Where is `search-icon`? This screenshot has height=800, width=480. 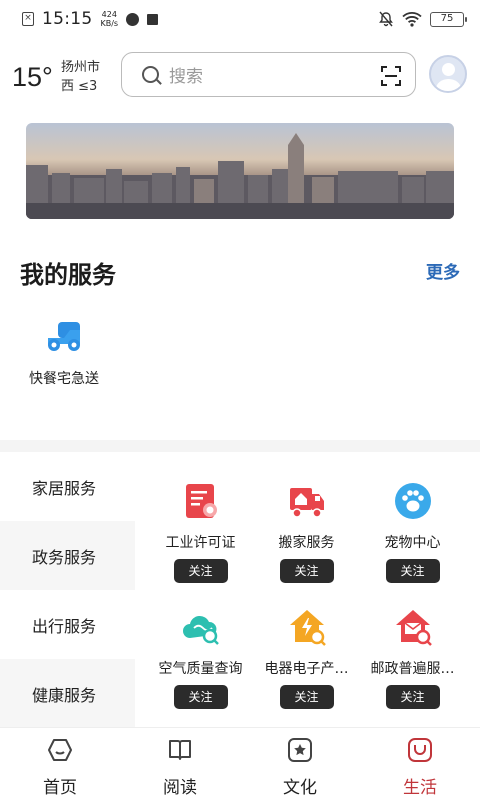
search-icon is located at coordinates (150, 74).